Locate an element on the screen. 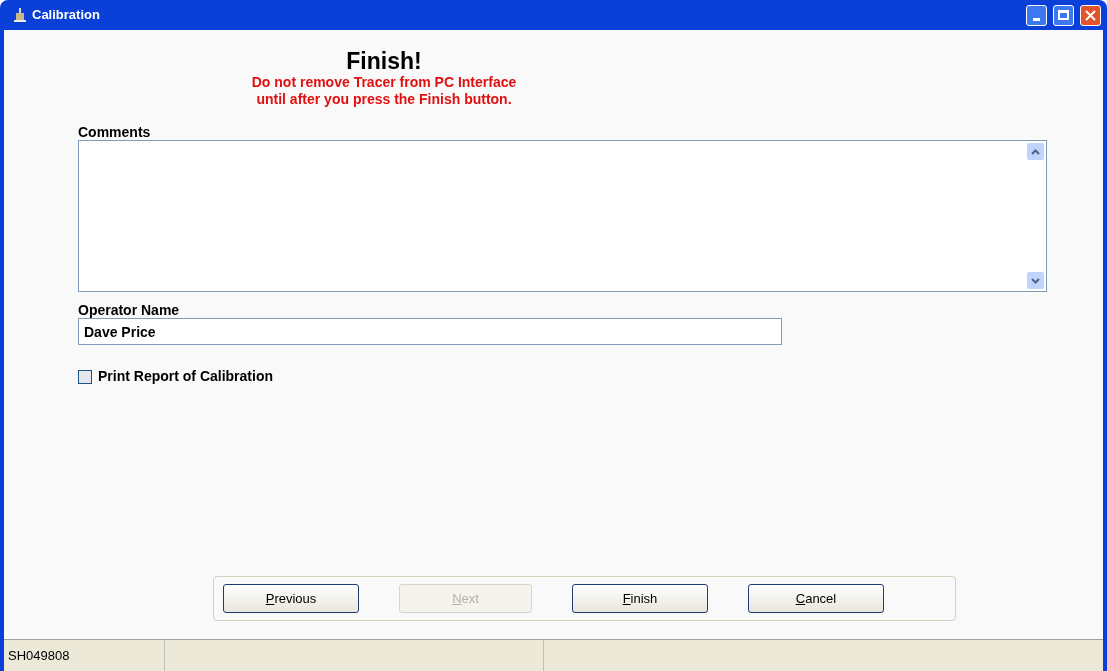  scrollbar is located at coordinates (1035, 216).